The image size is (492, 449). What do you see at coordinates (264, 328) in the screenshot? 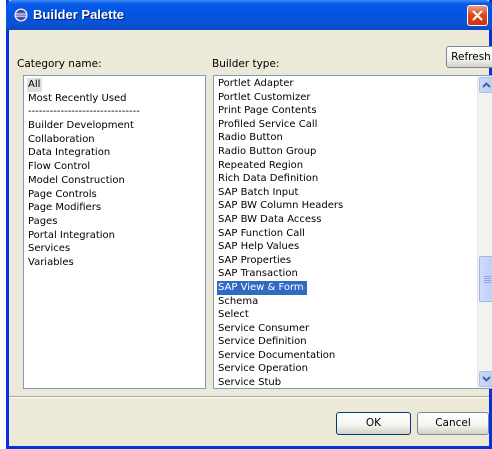
I see `list-item-label: Service Consumer` at bounding box center [264, 328].